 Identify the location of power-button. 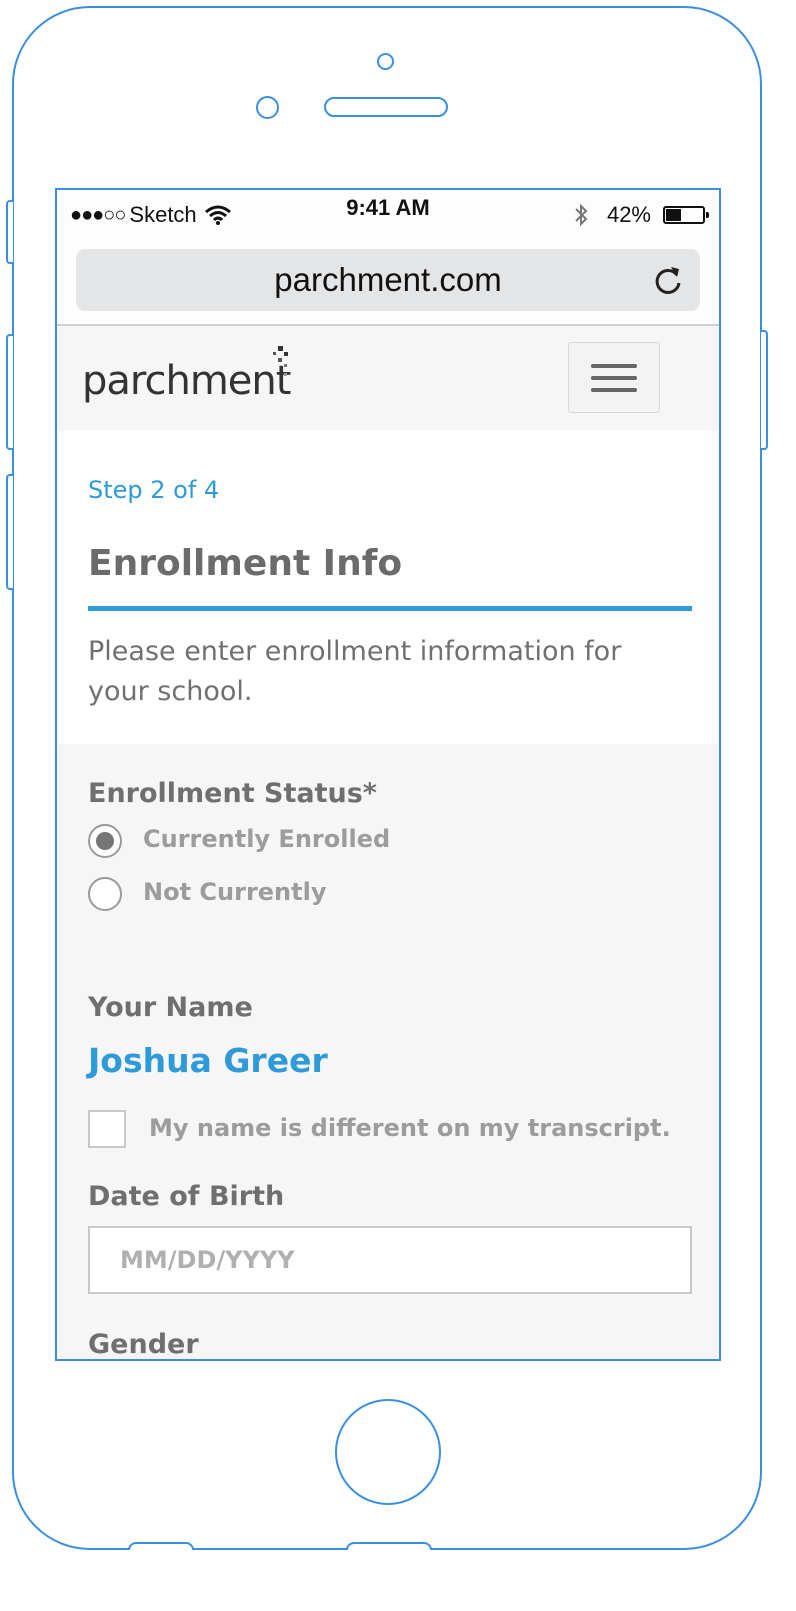
(764, 390).